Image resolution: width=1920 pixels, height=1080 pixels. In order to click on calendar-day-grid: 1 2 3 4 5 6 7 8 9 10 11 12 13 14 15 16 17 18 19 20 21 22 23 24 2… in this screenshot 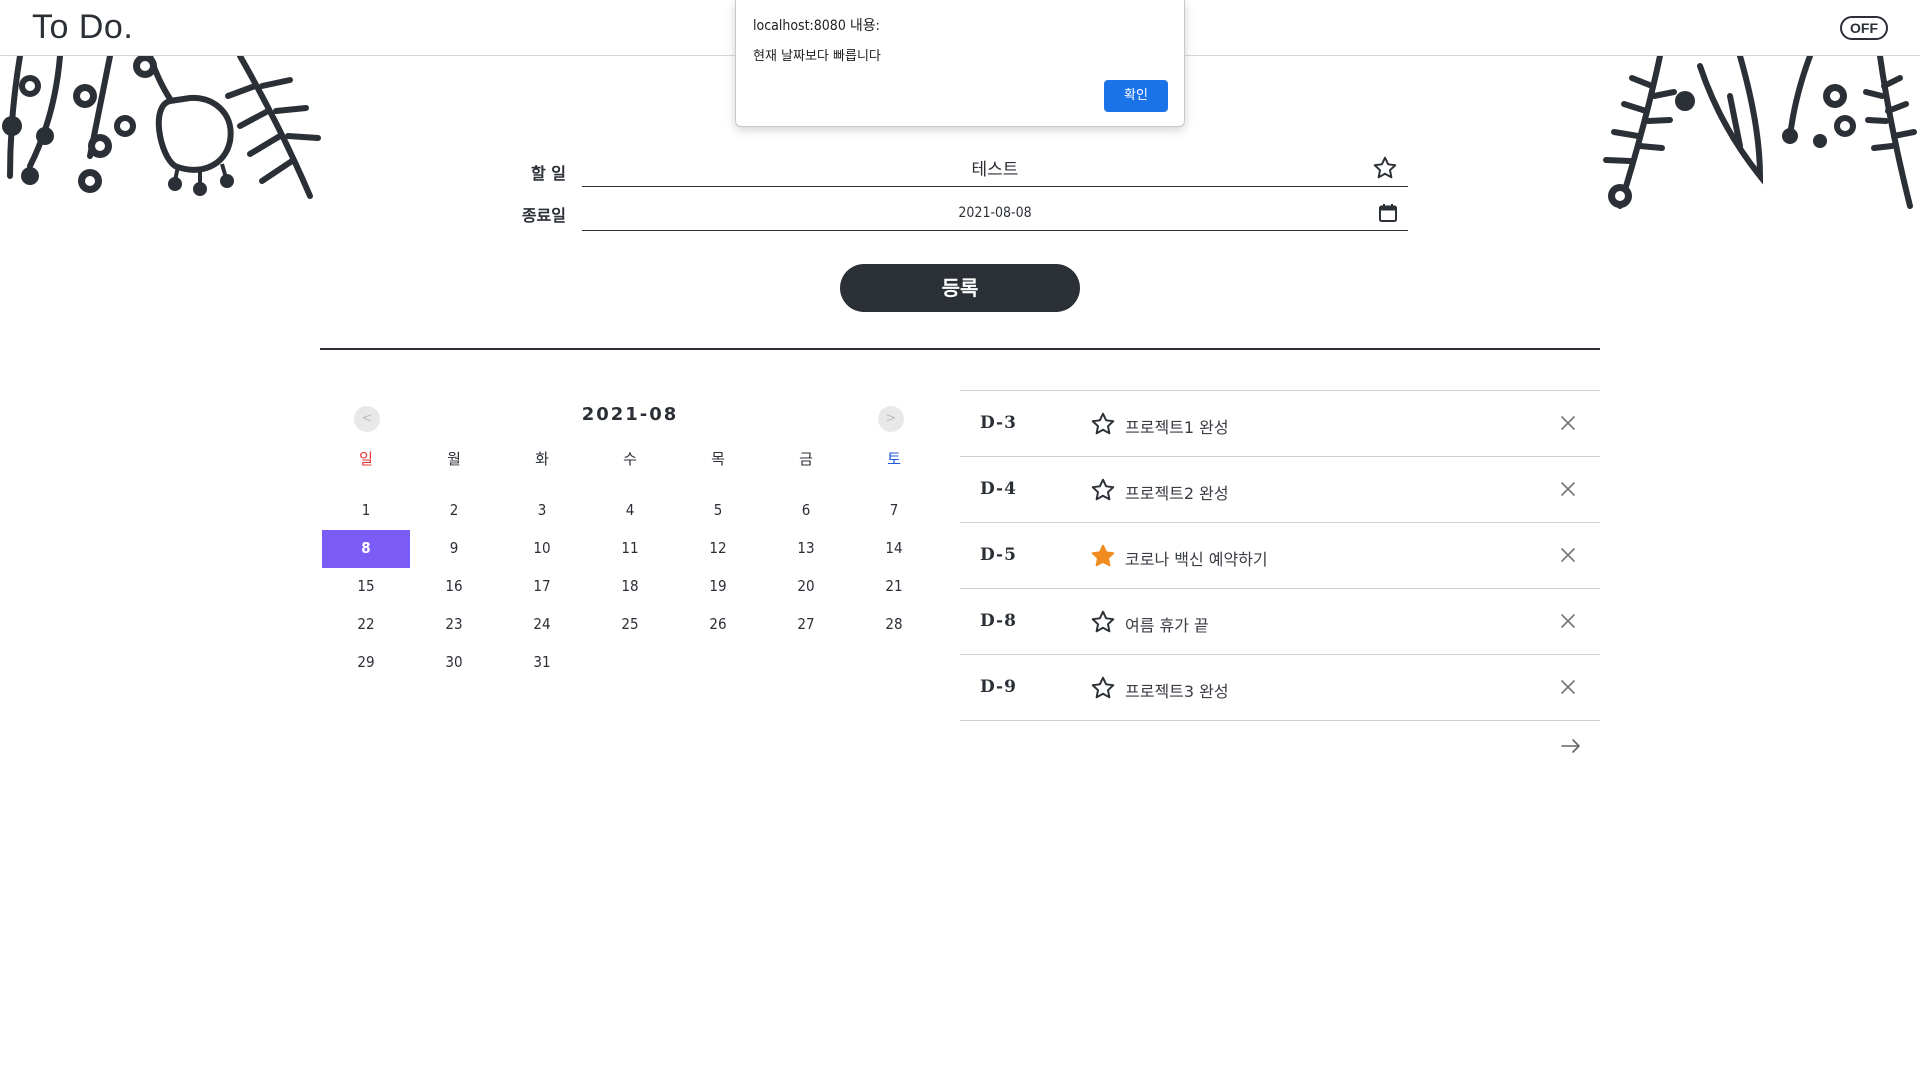, I will do `click(630, 587)`.